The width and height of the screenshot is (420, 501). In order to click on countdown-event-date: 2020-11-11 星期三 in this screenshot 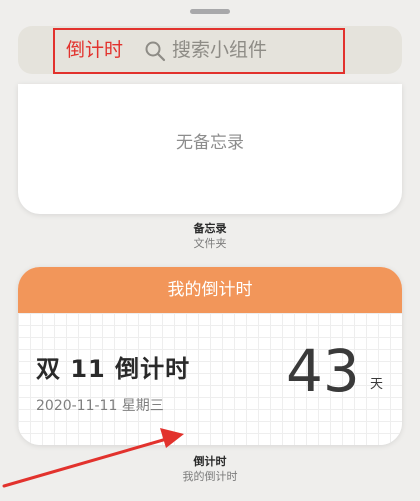, I will do `click(100, 406)`.